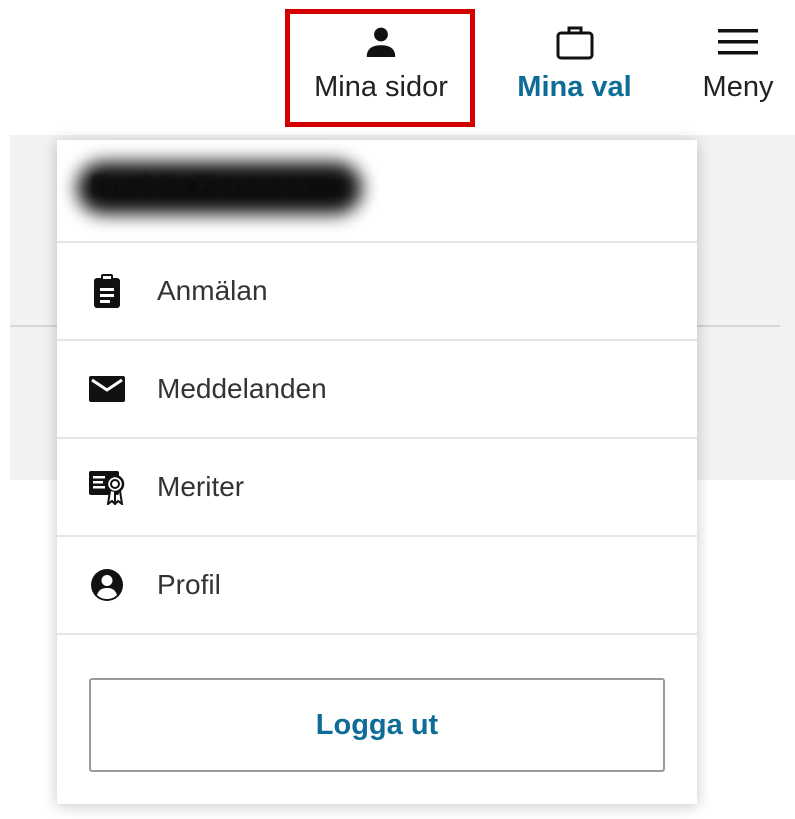  I want to click on user-name-row: Freddie Forsman, so click(377, 191).